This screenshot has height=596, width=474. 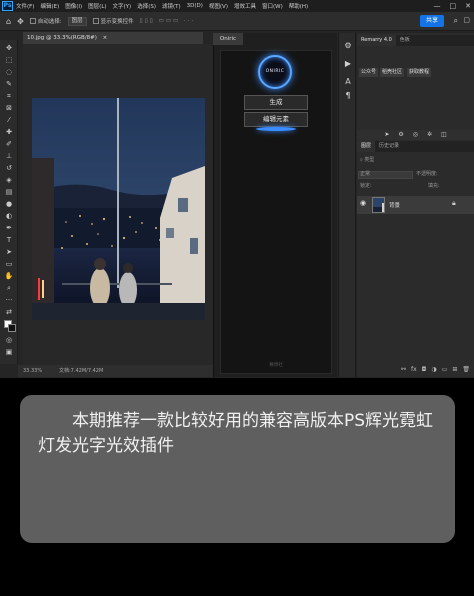 I want to click on night-city-photo, so click(x=118, y=209).